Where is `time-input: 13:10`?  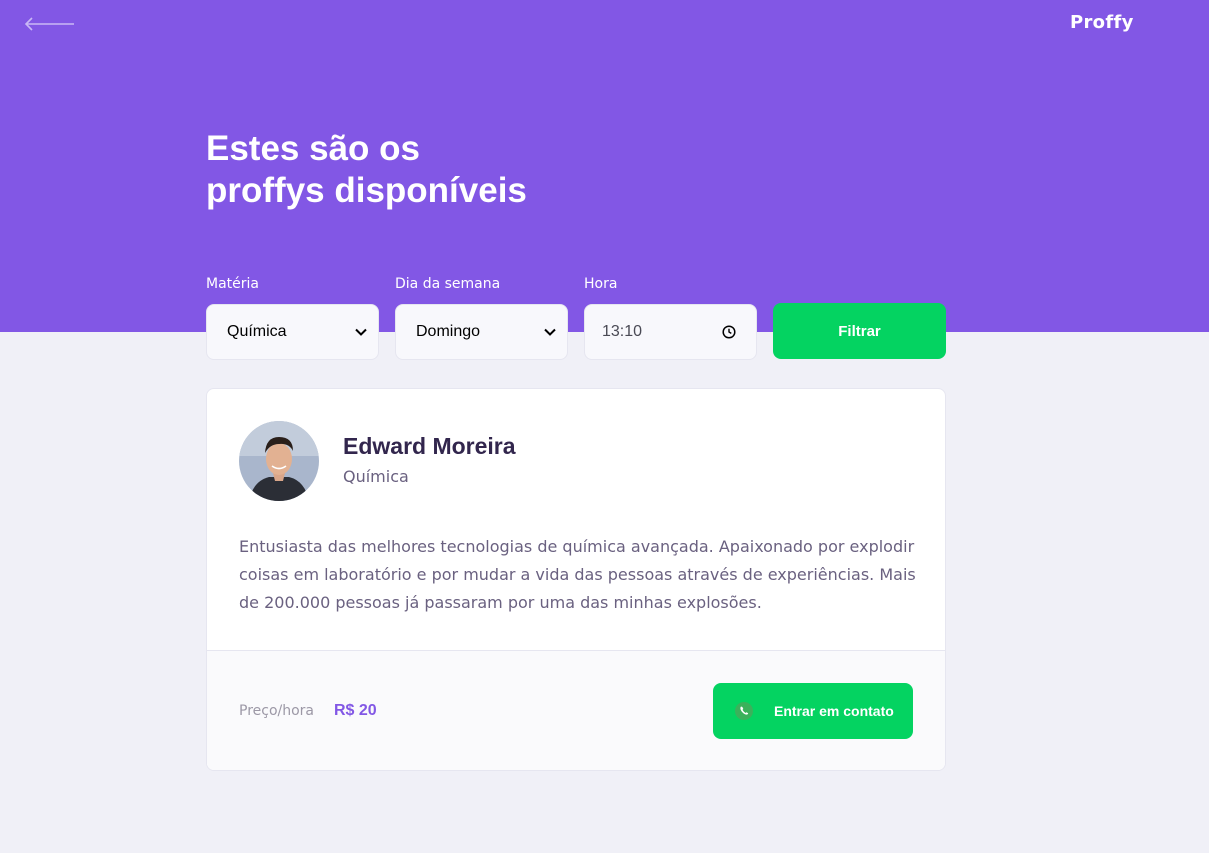
time-input: 13:10 is located at coordinates (670, 332).